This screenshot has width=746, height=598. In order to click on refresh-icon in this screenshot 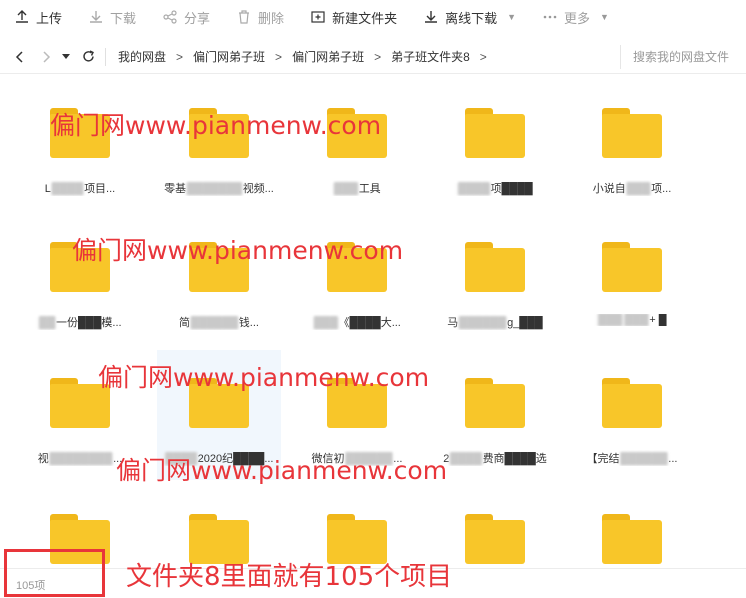, I will do `click(88, 57)`.